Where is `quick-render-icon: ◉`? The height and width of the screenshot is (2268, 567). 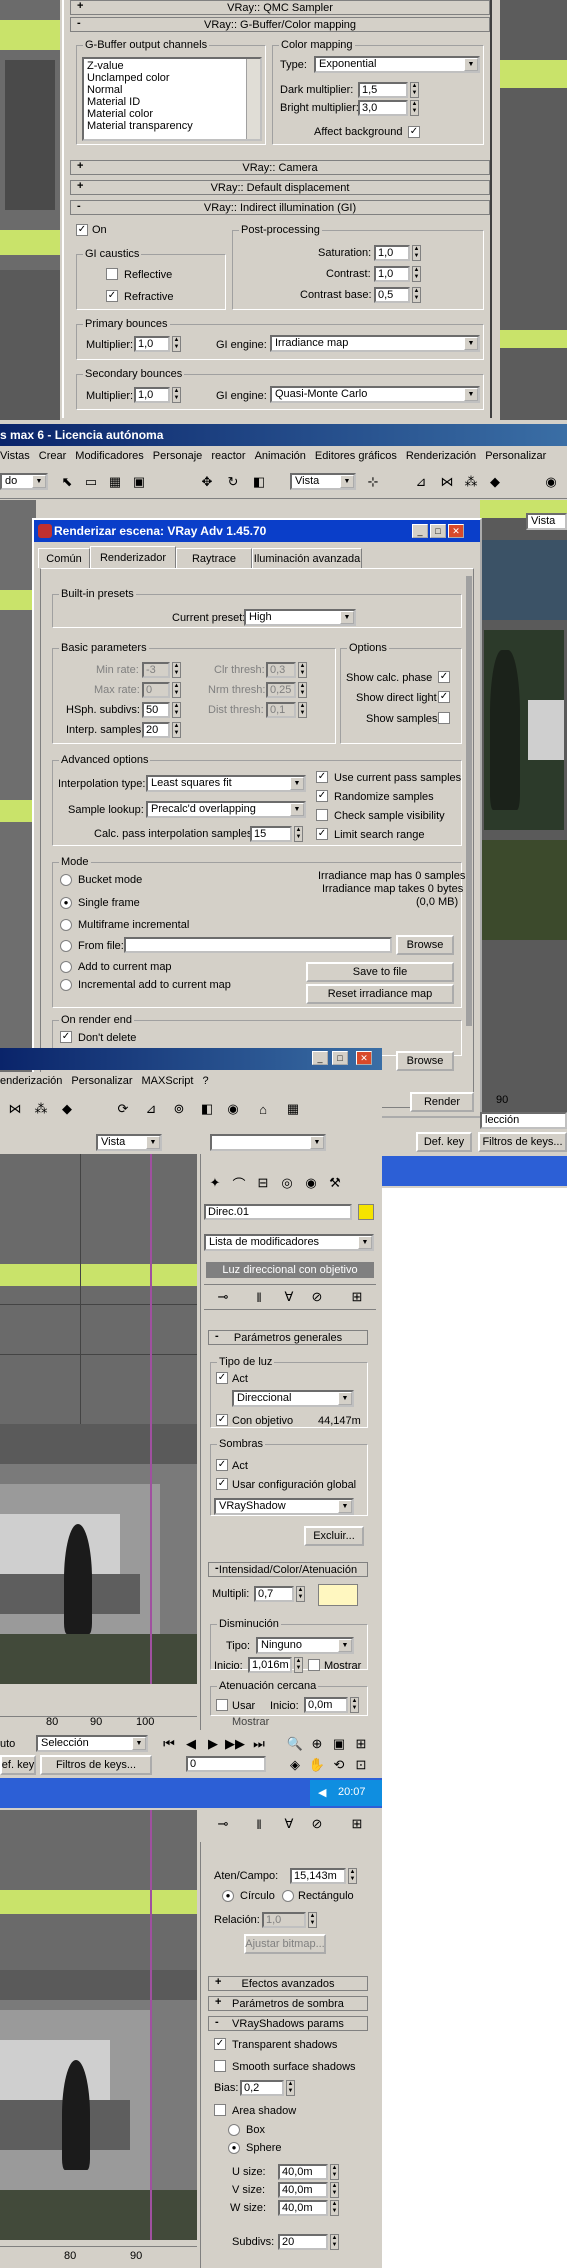 quick-render-icon: ◉ is located at coordinates (233, 1109).